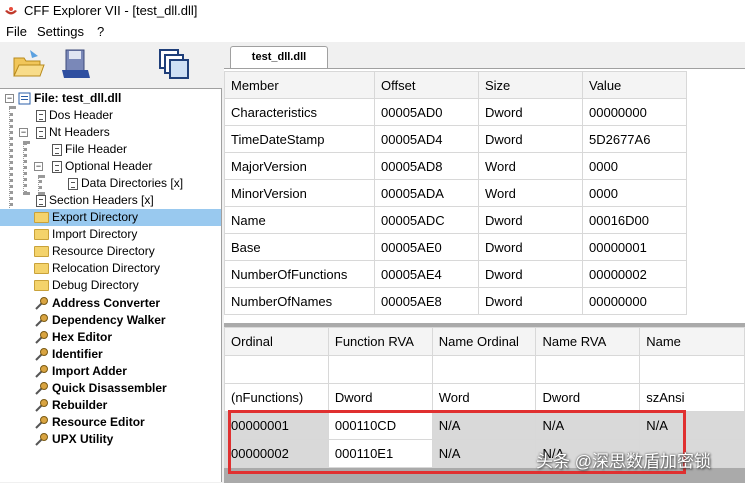  What do you see at coordinates (16, 31) in the screenshot?
I see `menu-file: File` at bounding box center [16, 31].